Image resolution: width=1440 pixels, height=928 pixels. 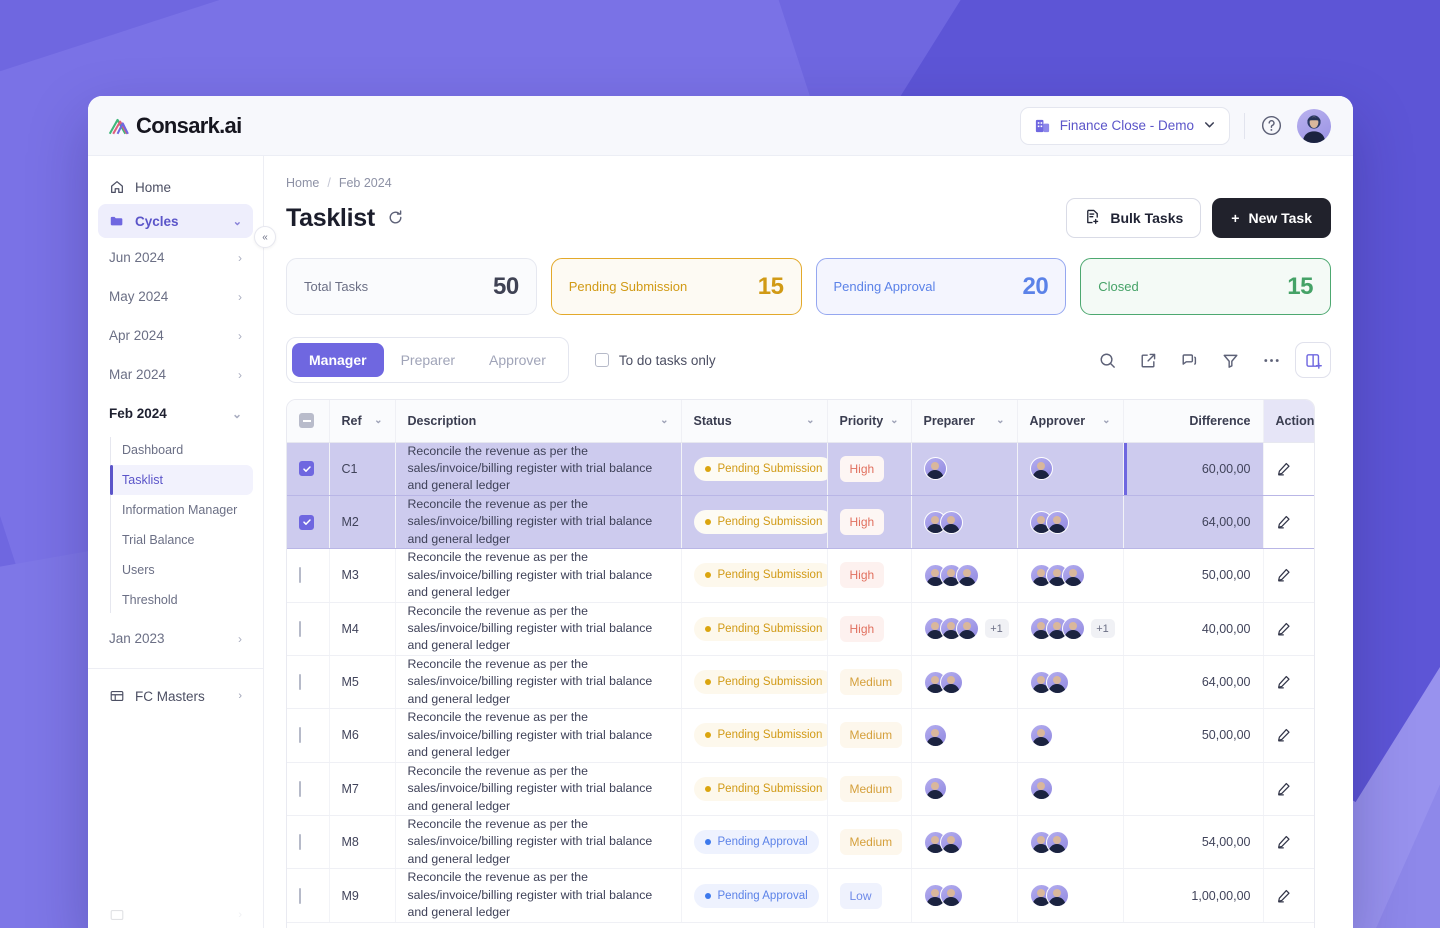 I want to click on sidebar-item-fc-masters: FC Masters ›, so click(x=175, y=696).